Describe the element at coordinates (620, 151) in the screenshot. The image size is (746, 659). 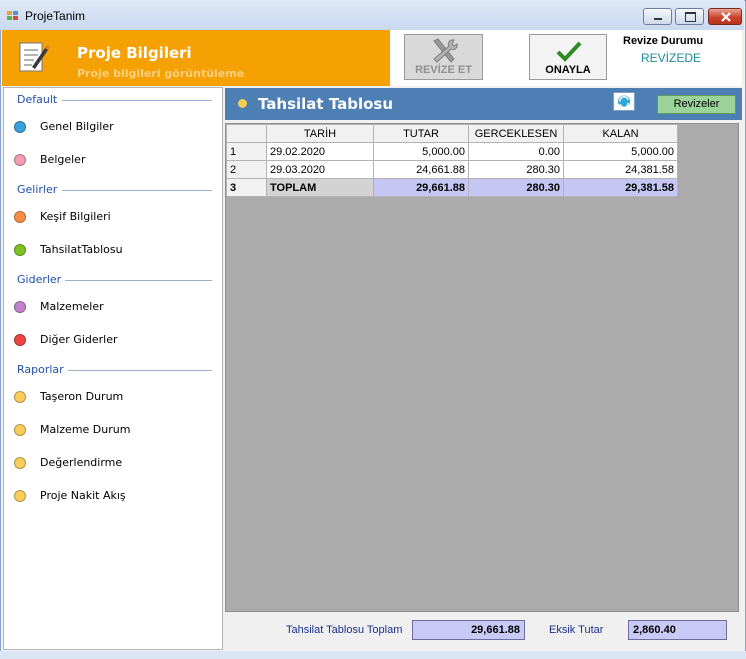
I see `cell-kalan: 5,000.00` at that location.